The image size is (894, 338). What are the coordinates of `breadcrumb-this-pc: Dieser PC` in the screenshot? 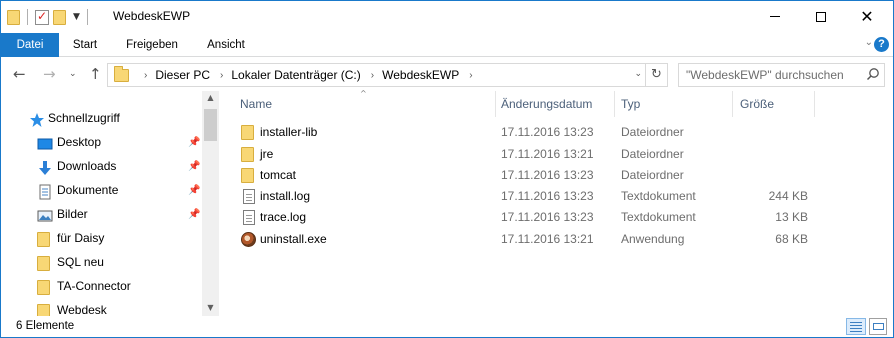 It's located at (182, 75).